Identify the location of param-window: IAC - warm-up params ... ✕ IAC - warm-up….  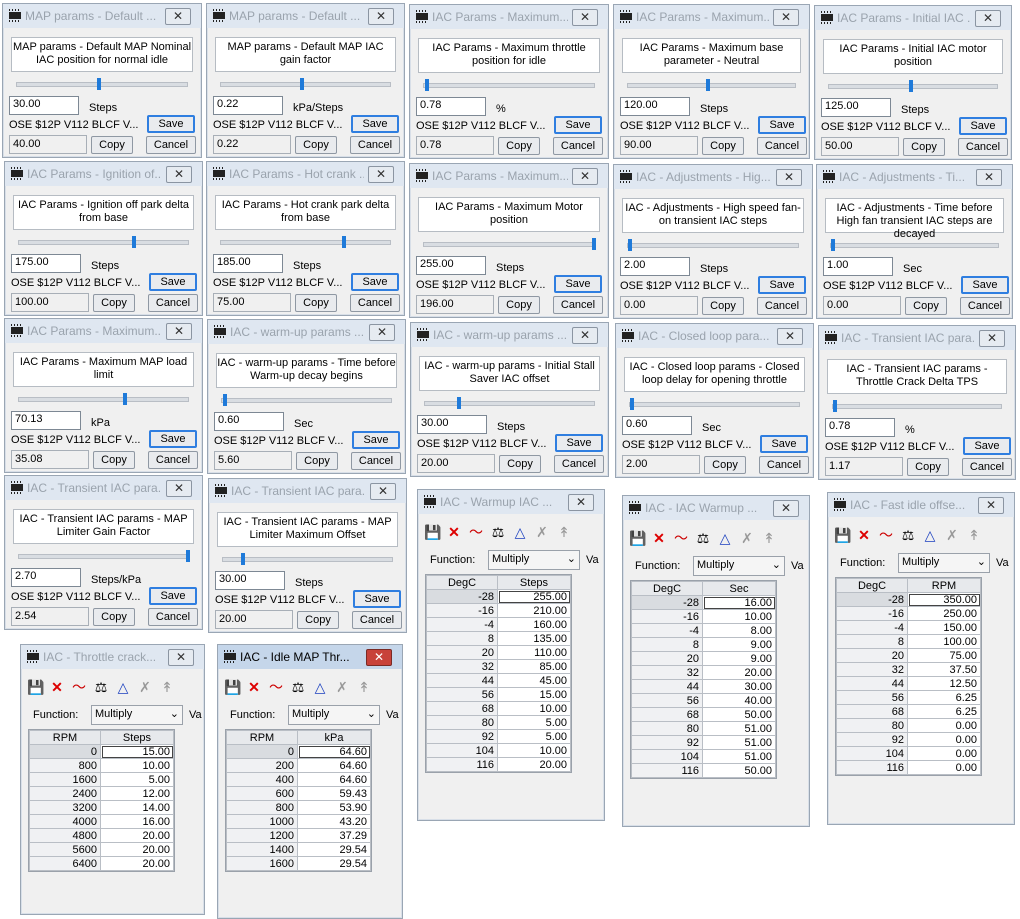
(509, 399).